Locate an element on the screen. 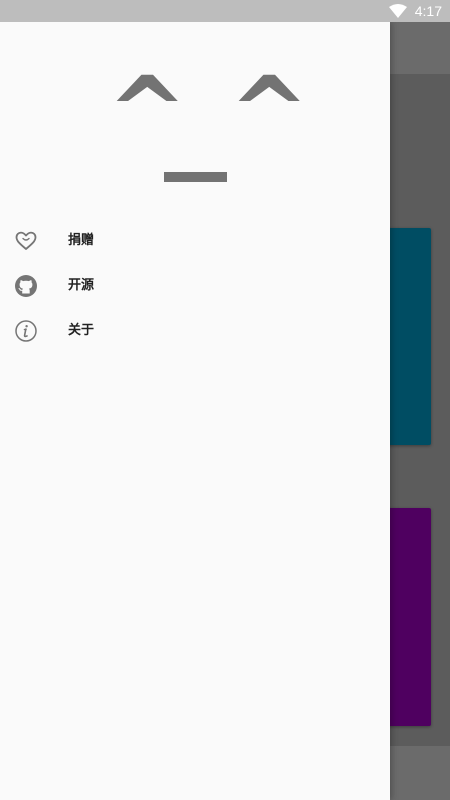  heart-icon is located at coordinates (26, 241).